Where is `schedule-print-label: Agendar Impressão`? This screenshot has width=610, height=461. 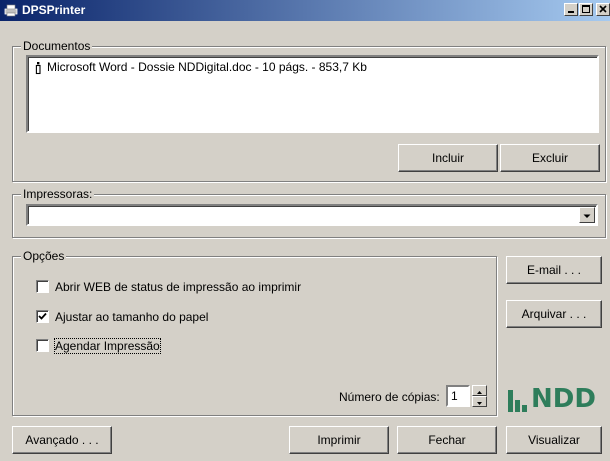
schedule-print-label: Agendar Impressão is located at coordinates (107, 346).